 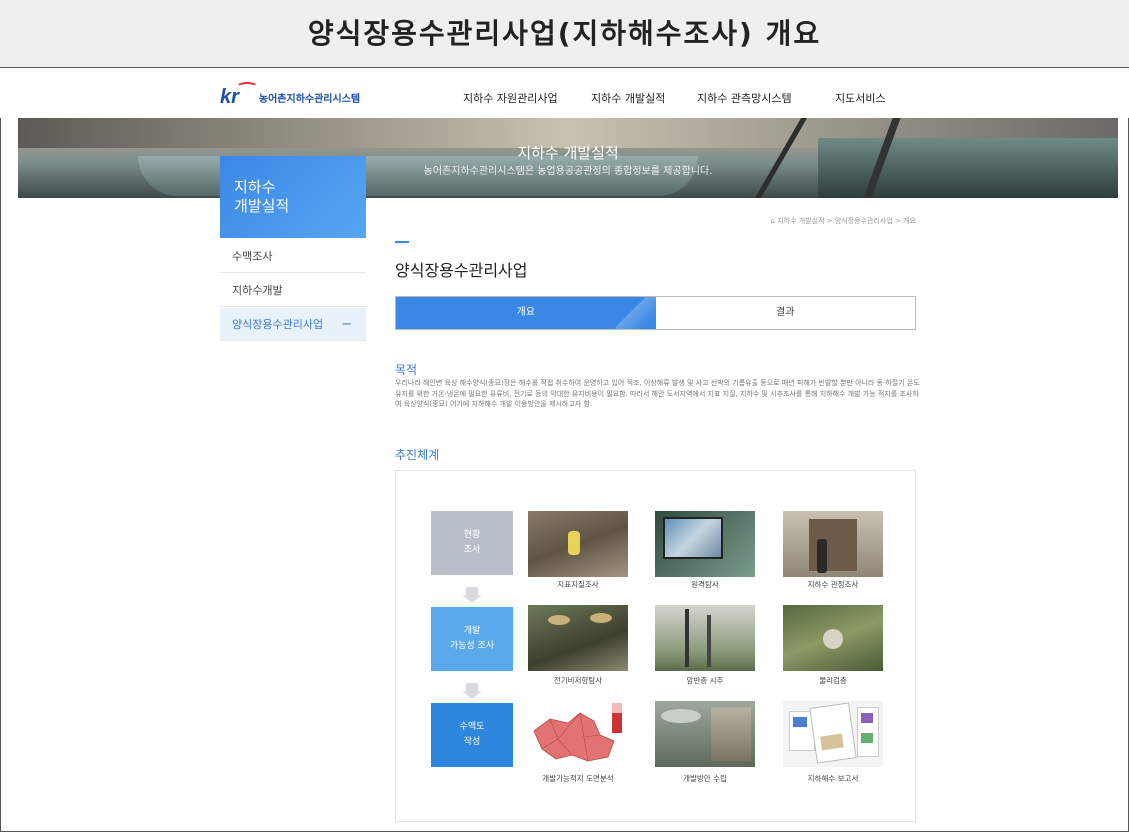 I want to click on tab-results: 결과, so click(x=786, y=313).